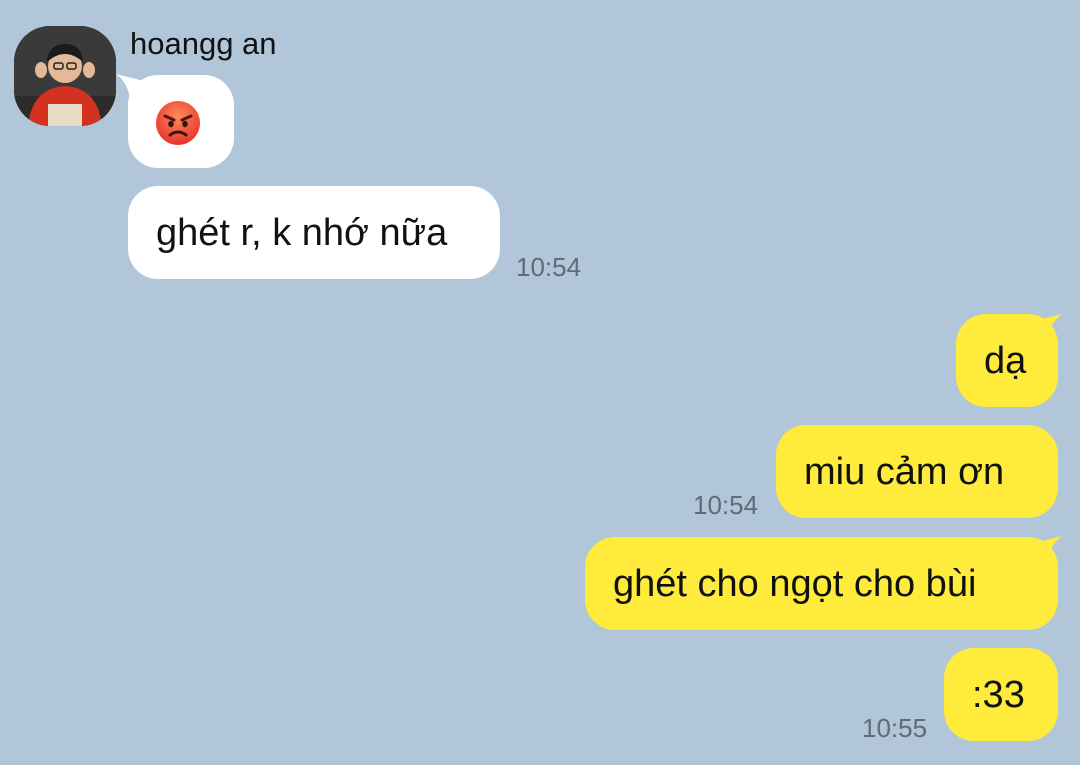  What do you see at coordinates (795, 584) in the screenshot?
I see `outgoing-message-text: ghét cho ngọt cho bùi` at bounding box center [795, 584].